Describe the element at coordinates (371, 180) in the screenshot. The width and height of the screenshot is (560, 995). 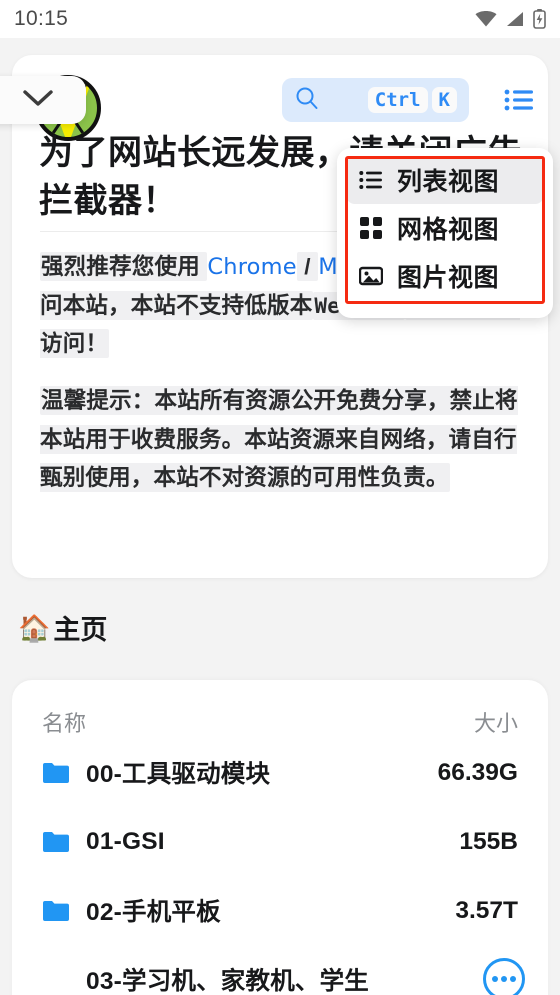
I see `list-view-icon` at that location.